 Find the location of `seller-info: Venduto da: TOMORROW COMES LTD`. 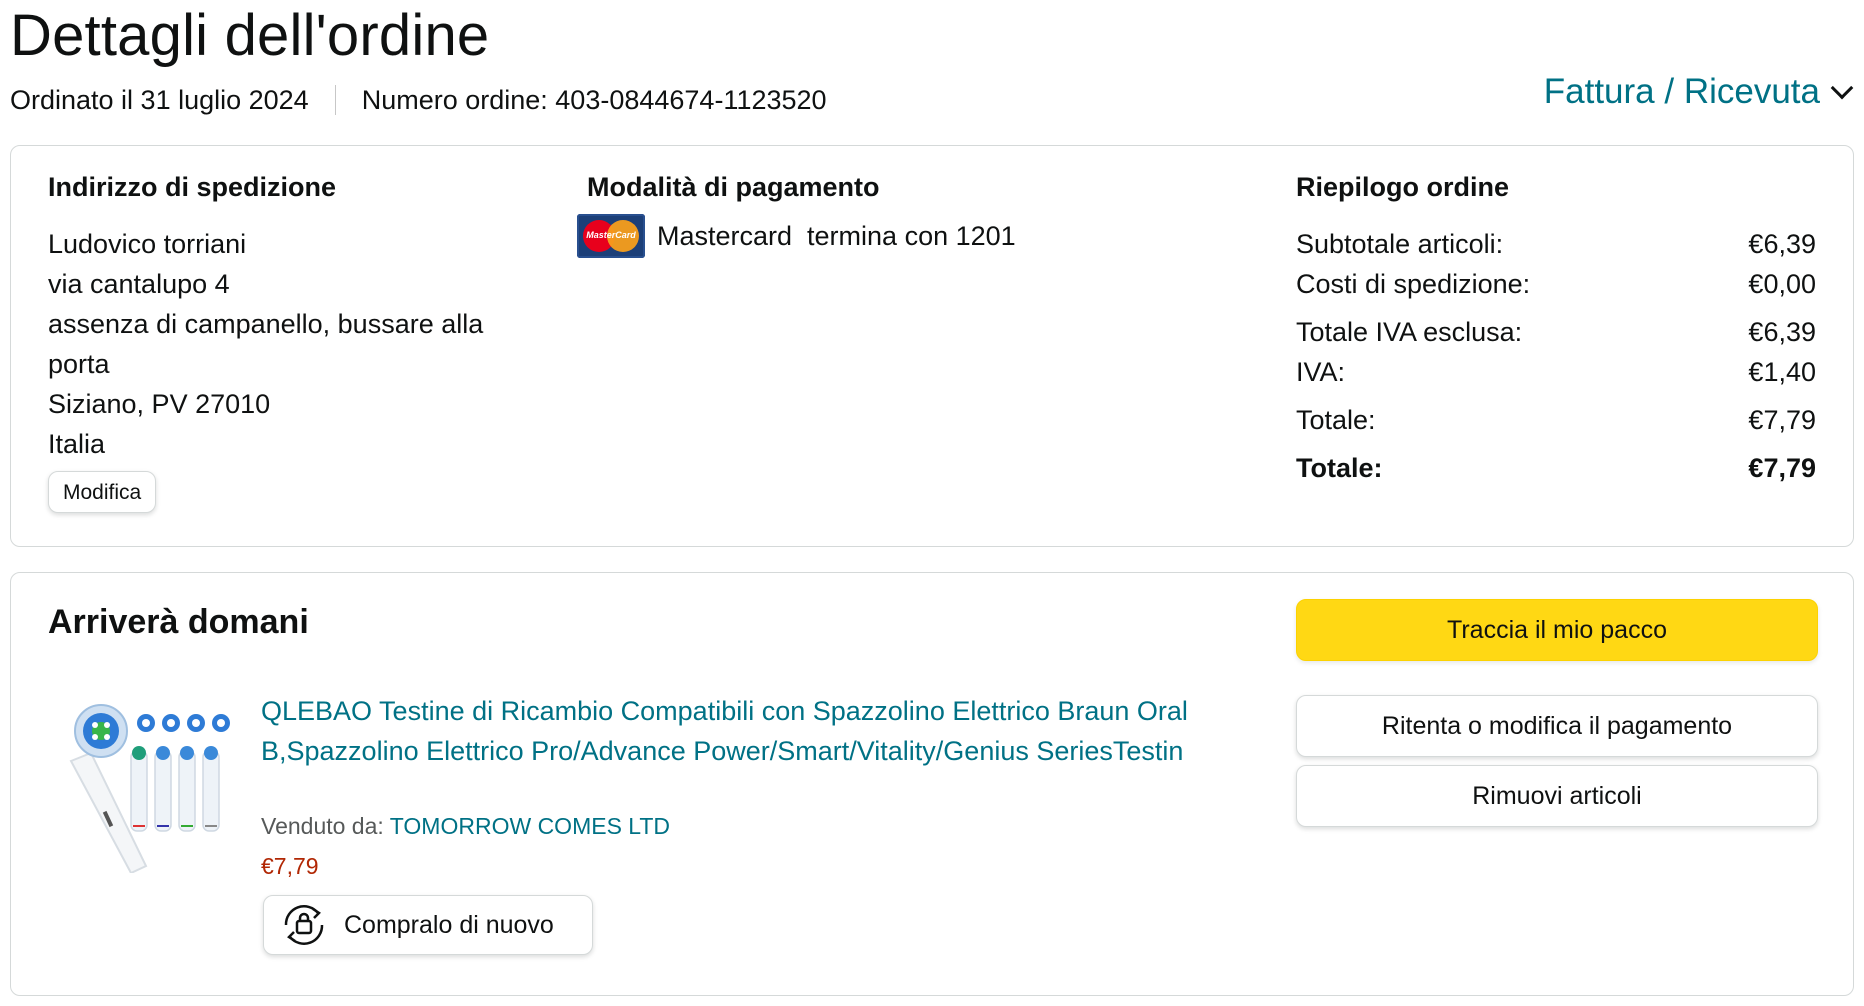

seller-info: Venduto da: TOMORROW COMES LTD is located at coordinates (465, 826).